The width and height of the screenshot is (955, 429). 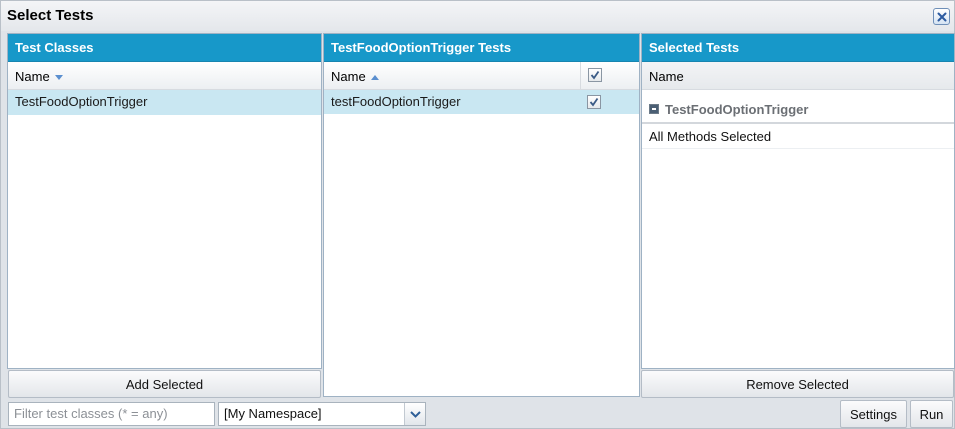 What do you see at coordinates (798, 76) in the screenshot?
I see `selected-tests-name-column: Name` at bounding box center [798, 76].